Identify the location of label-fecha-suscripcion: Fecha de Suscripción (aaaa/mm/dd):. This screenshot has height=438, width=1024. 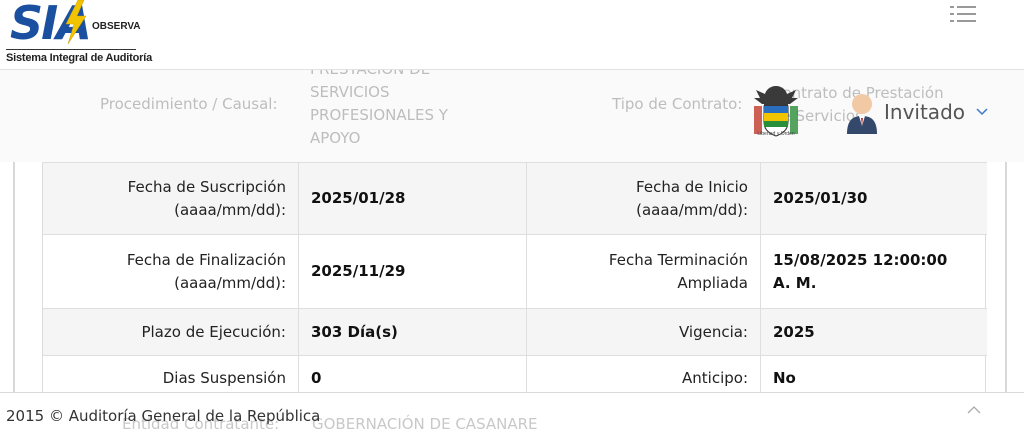
(206, 198).